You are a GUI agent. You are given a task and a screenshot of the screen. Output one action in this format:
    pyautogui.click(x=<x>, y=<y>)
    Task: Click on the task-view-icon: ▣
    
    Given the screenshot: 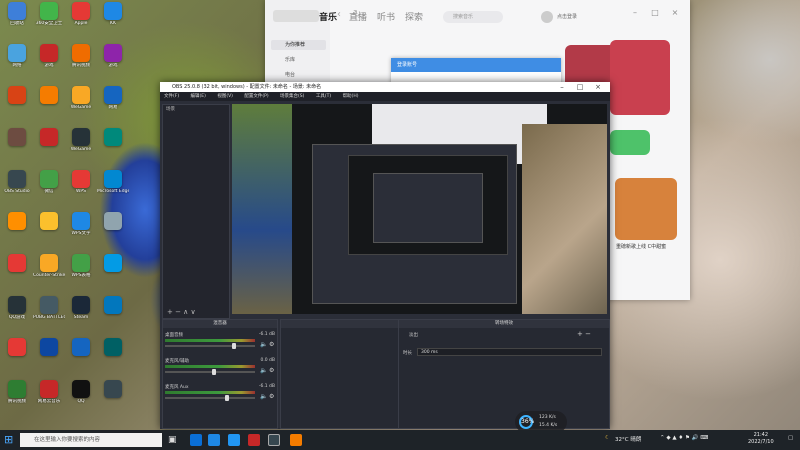 What is the action you would take?
    pyautogui.click(x=174, y=440)
    